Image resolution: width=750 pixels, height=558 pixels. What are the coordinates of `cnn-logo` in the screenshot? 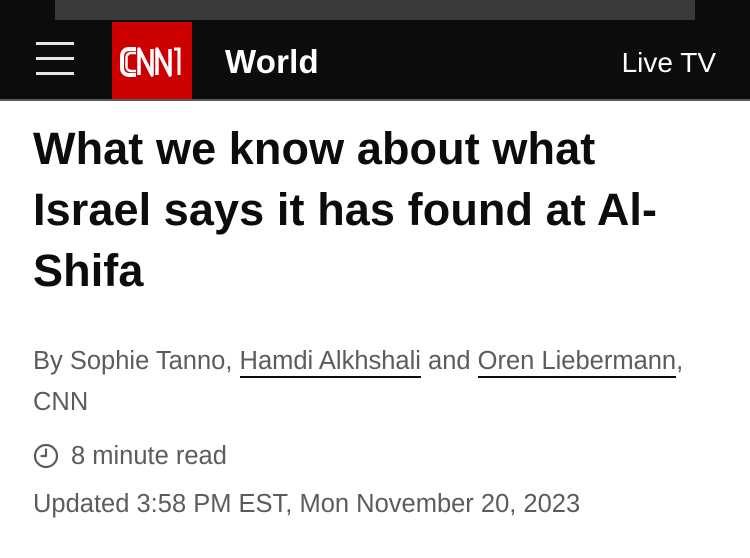 It's located at (152, 61).